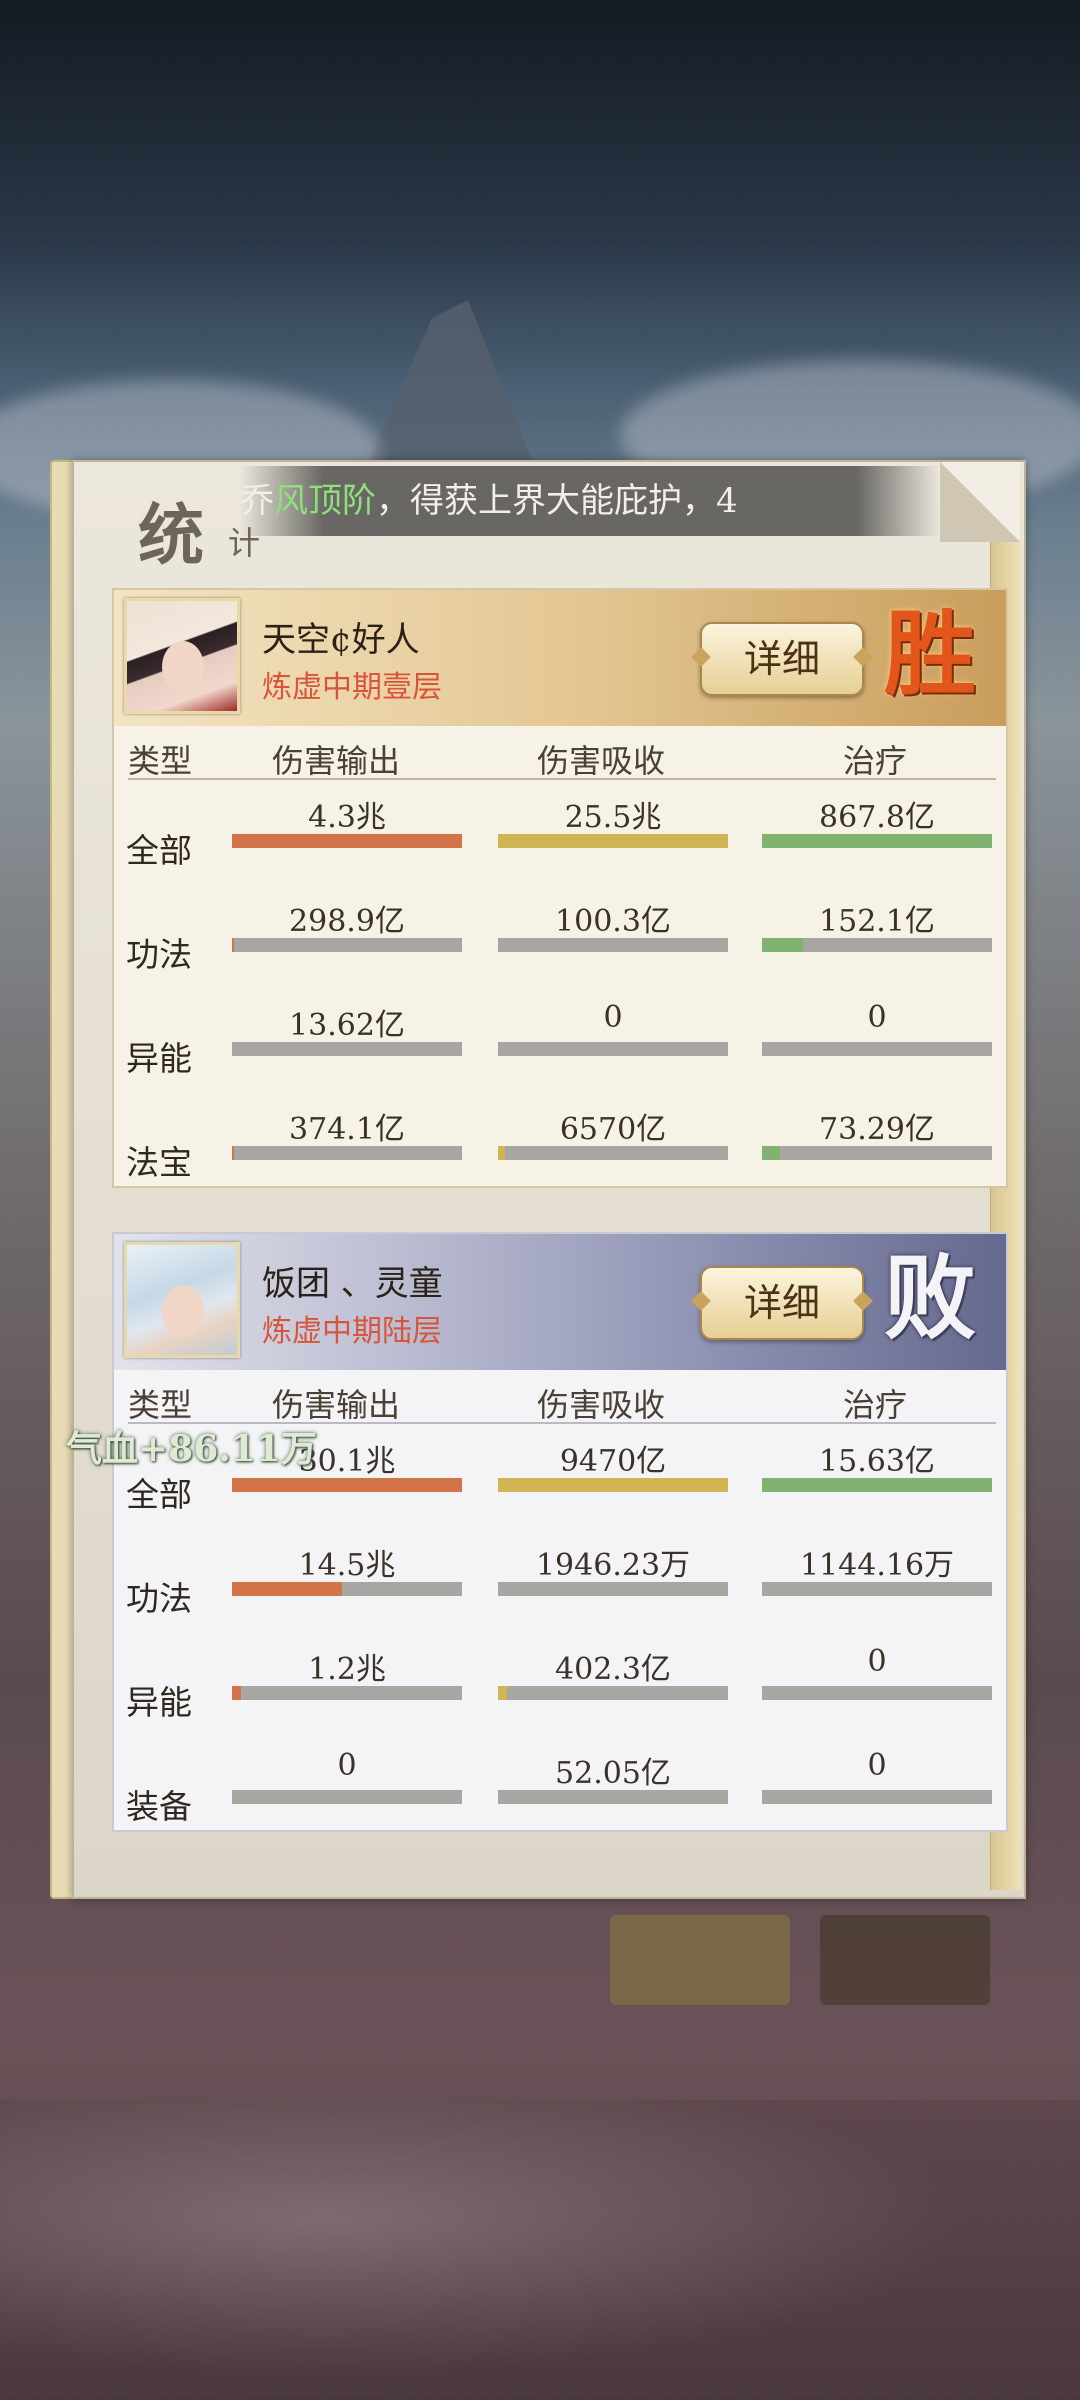  I want to click on heal-value: 152.1亿, so click(877, 921).